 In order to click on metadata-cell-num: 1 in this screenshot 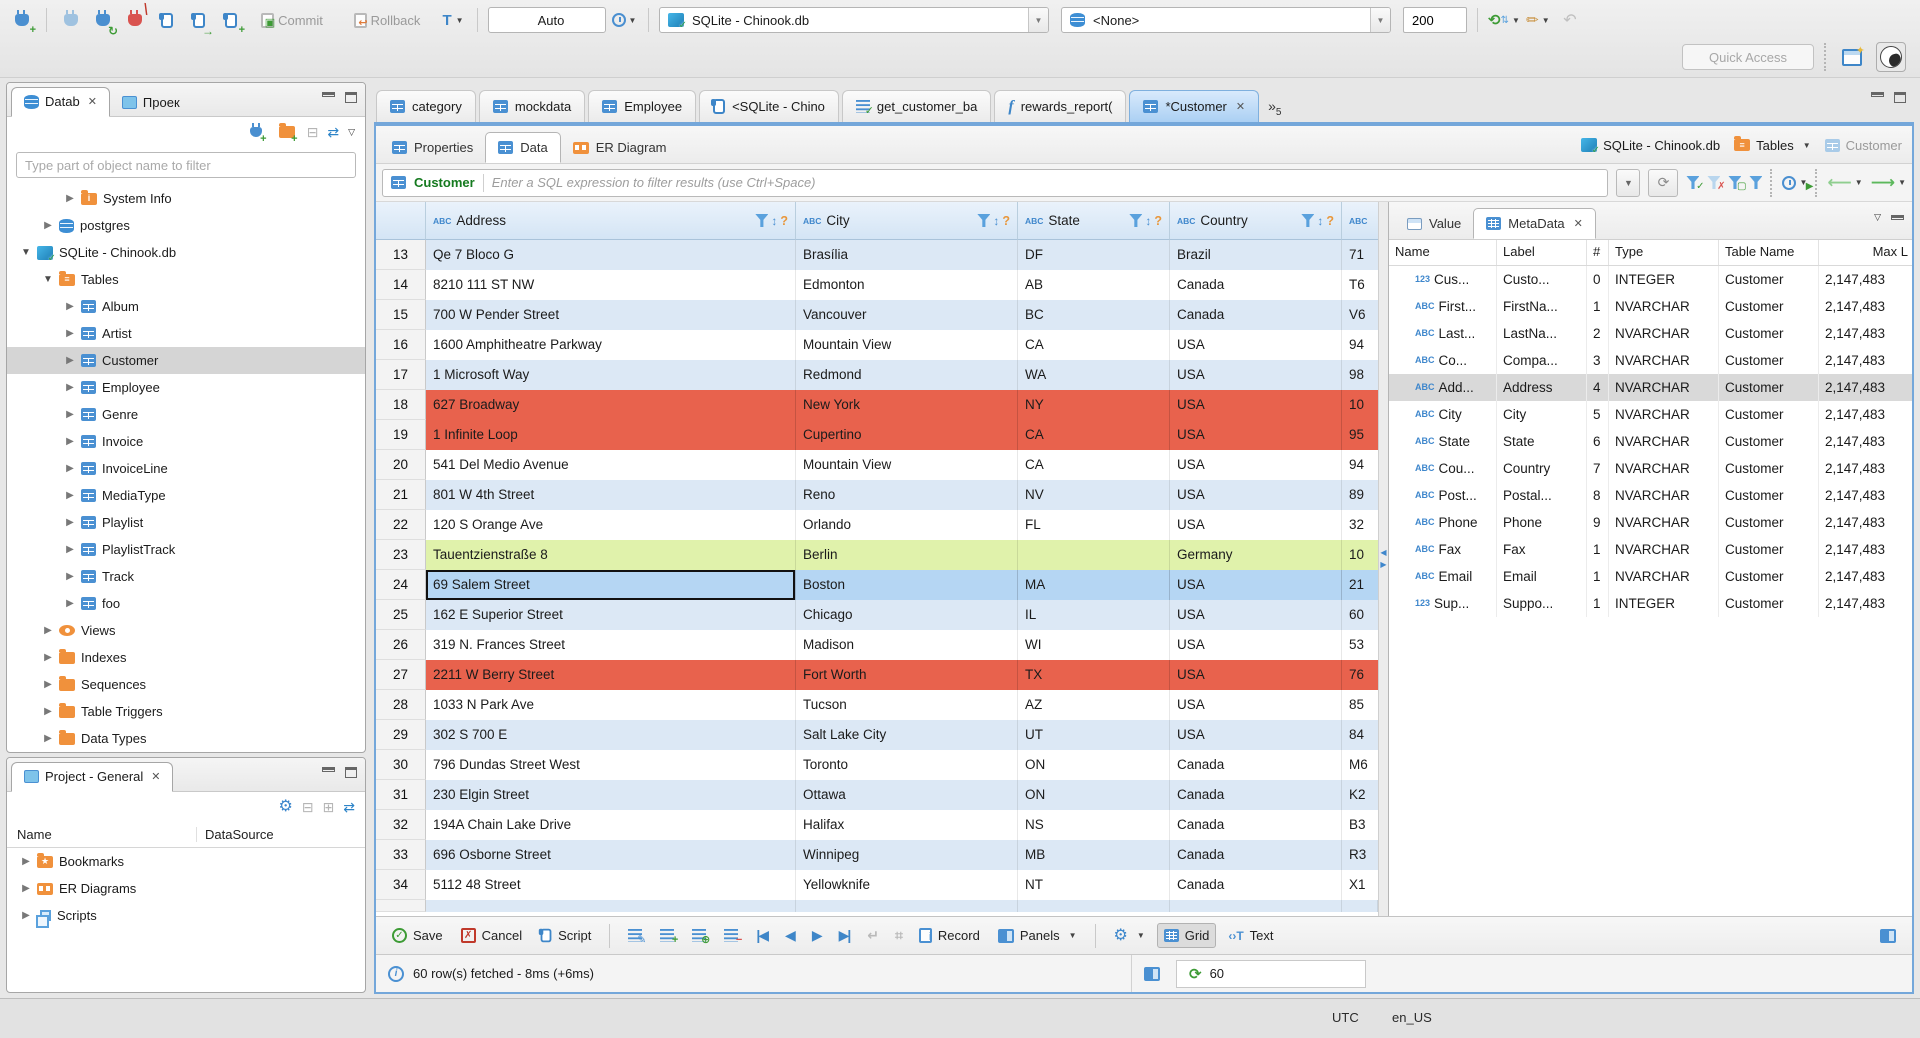, I will do `click(1598, 576)`.